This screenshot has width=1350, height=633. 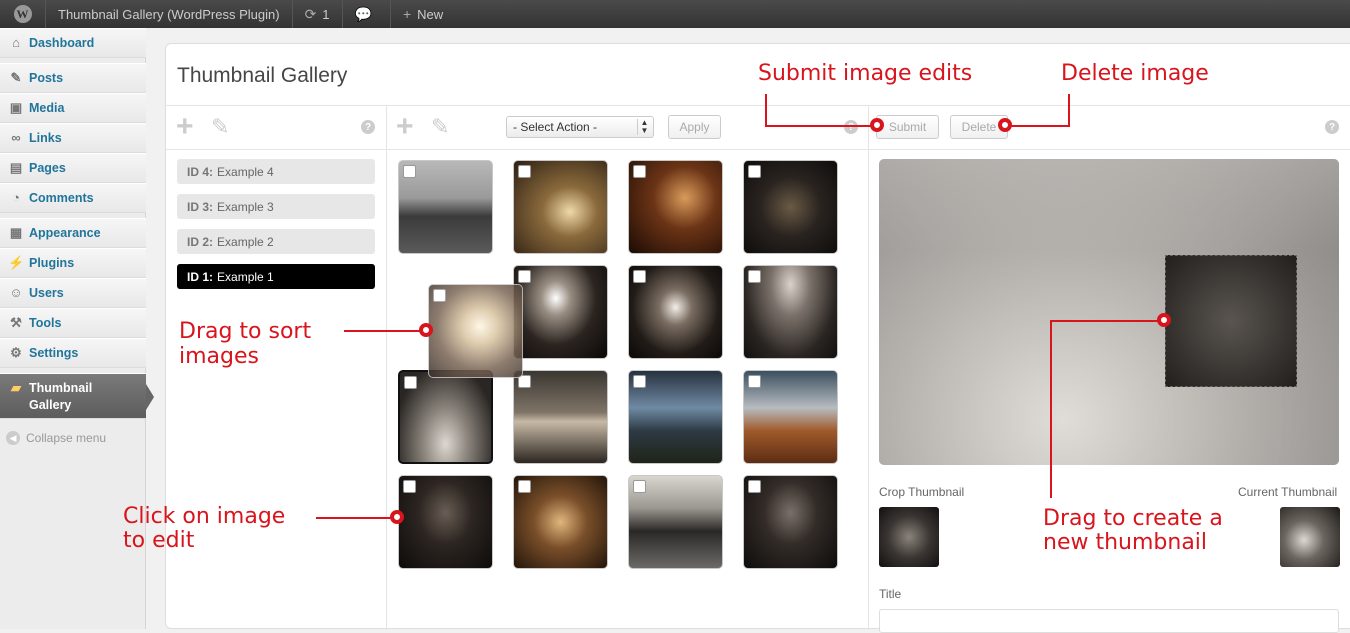 I want to click on wordpress-logo-icon: W, so click(x=23, y=14).